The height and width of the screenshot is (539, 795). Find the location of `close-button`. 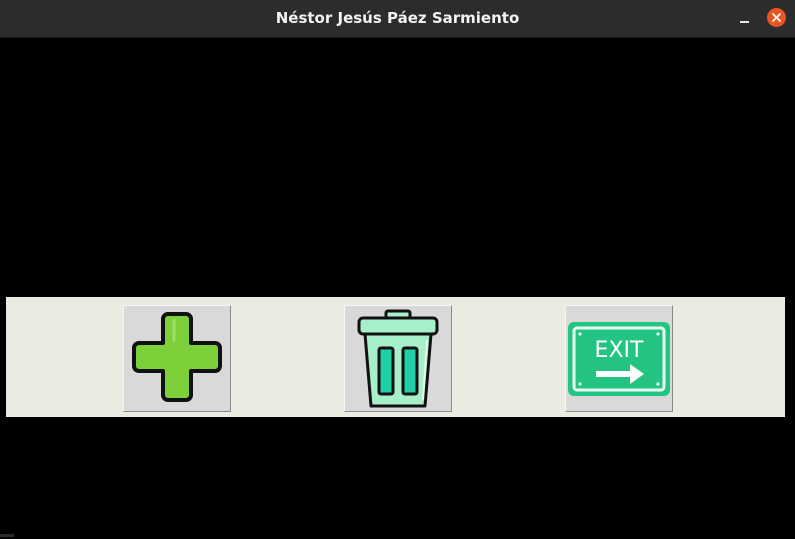

close-button is located at coordinates (776, 17).